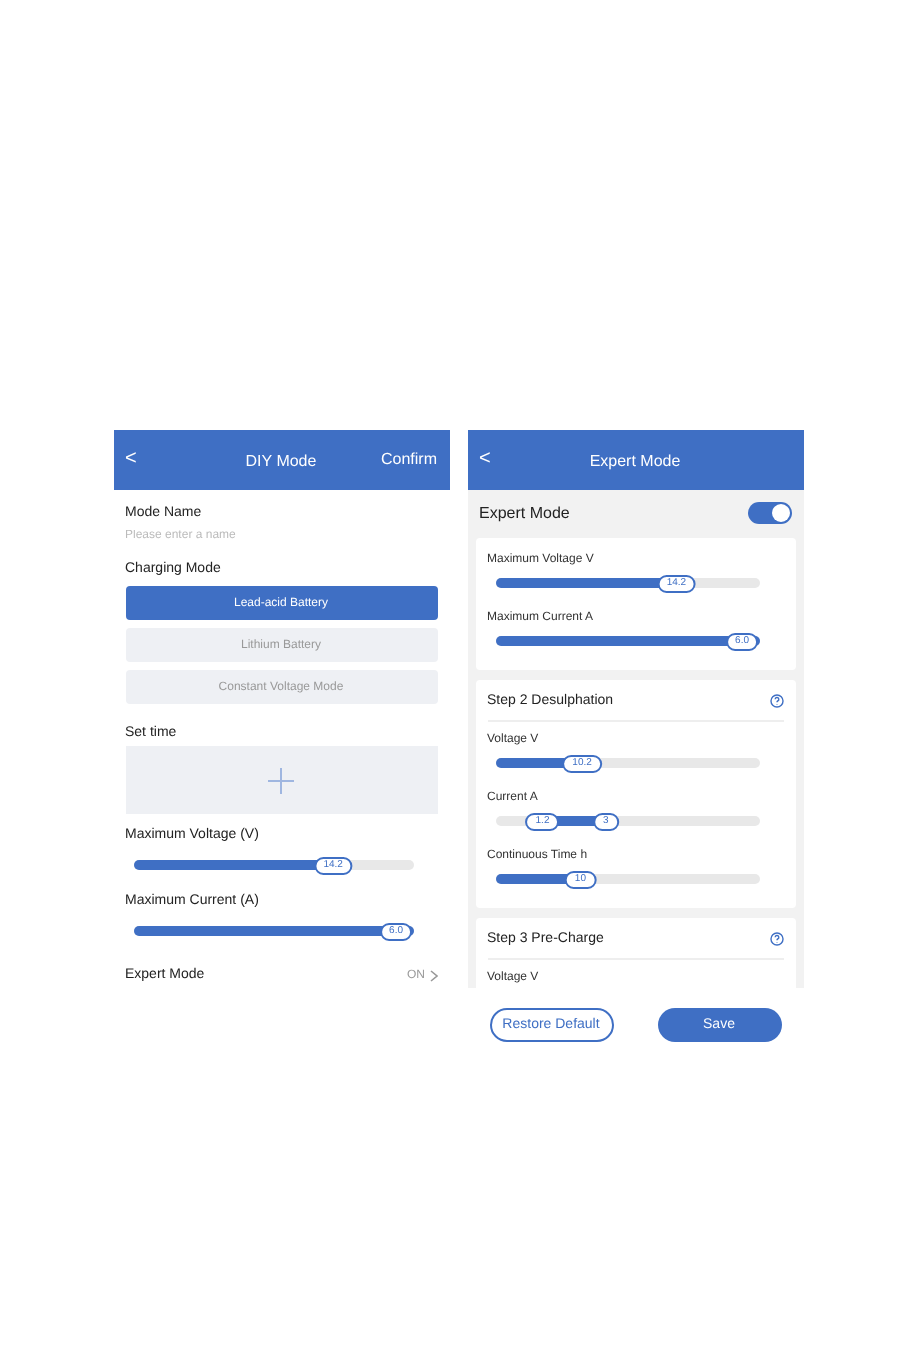 This screenshot has height=1362, width=910. What do you see at coordinates (524, 513) in the screenshot?
I see `setting-label: Expert Mode` at bounding box center [524, 513].